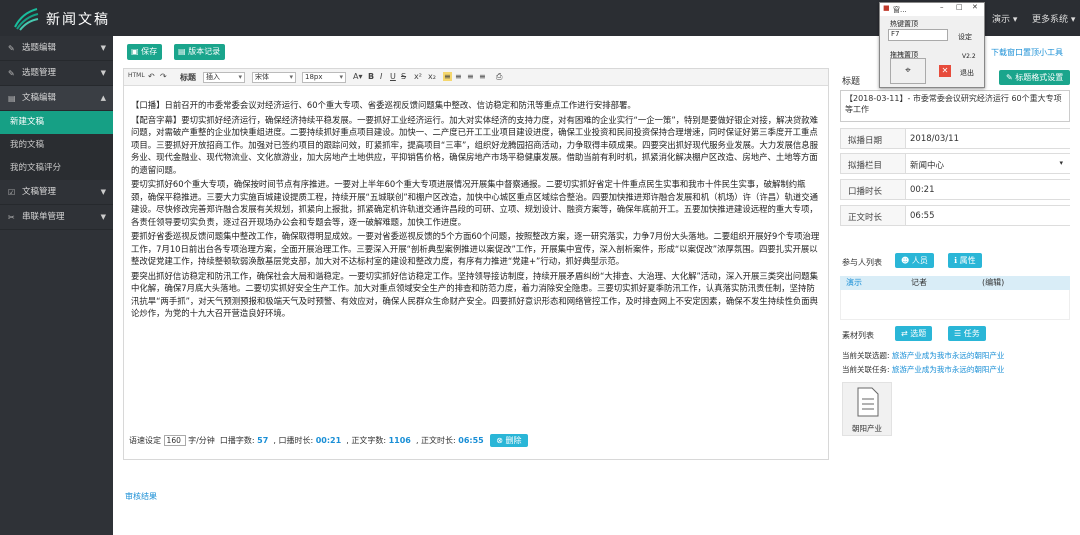 The width and height of the screenshot is (1080, 535). What do you see at coordinates (932, 9) in the screenshot?
I see `pin-tool-titlebar: ■ 窗... – □ ✕` at bounding box center [932, 9].